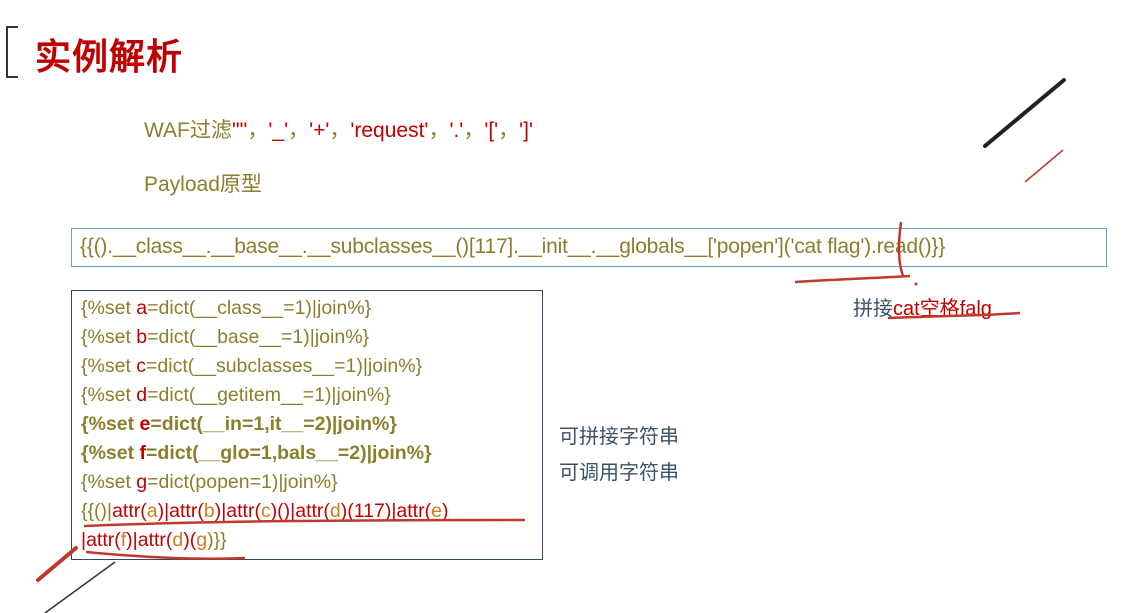  I want to click on pen-dot, so click(916, 284).